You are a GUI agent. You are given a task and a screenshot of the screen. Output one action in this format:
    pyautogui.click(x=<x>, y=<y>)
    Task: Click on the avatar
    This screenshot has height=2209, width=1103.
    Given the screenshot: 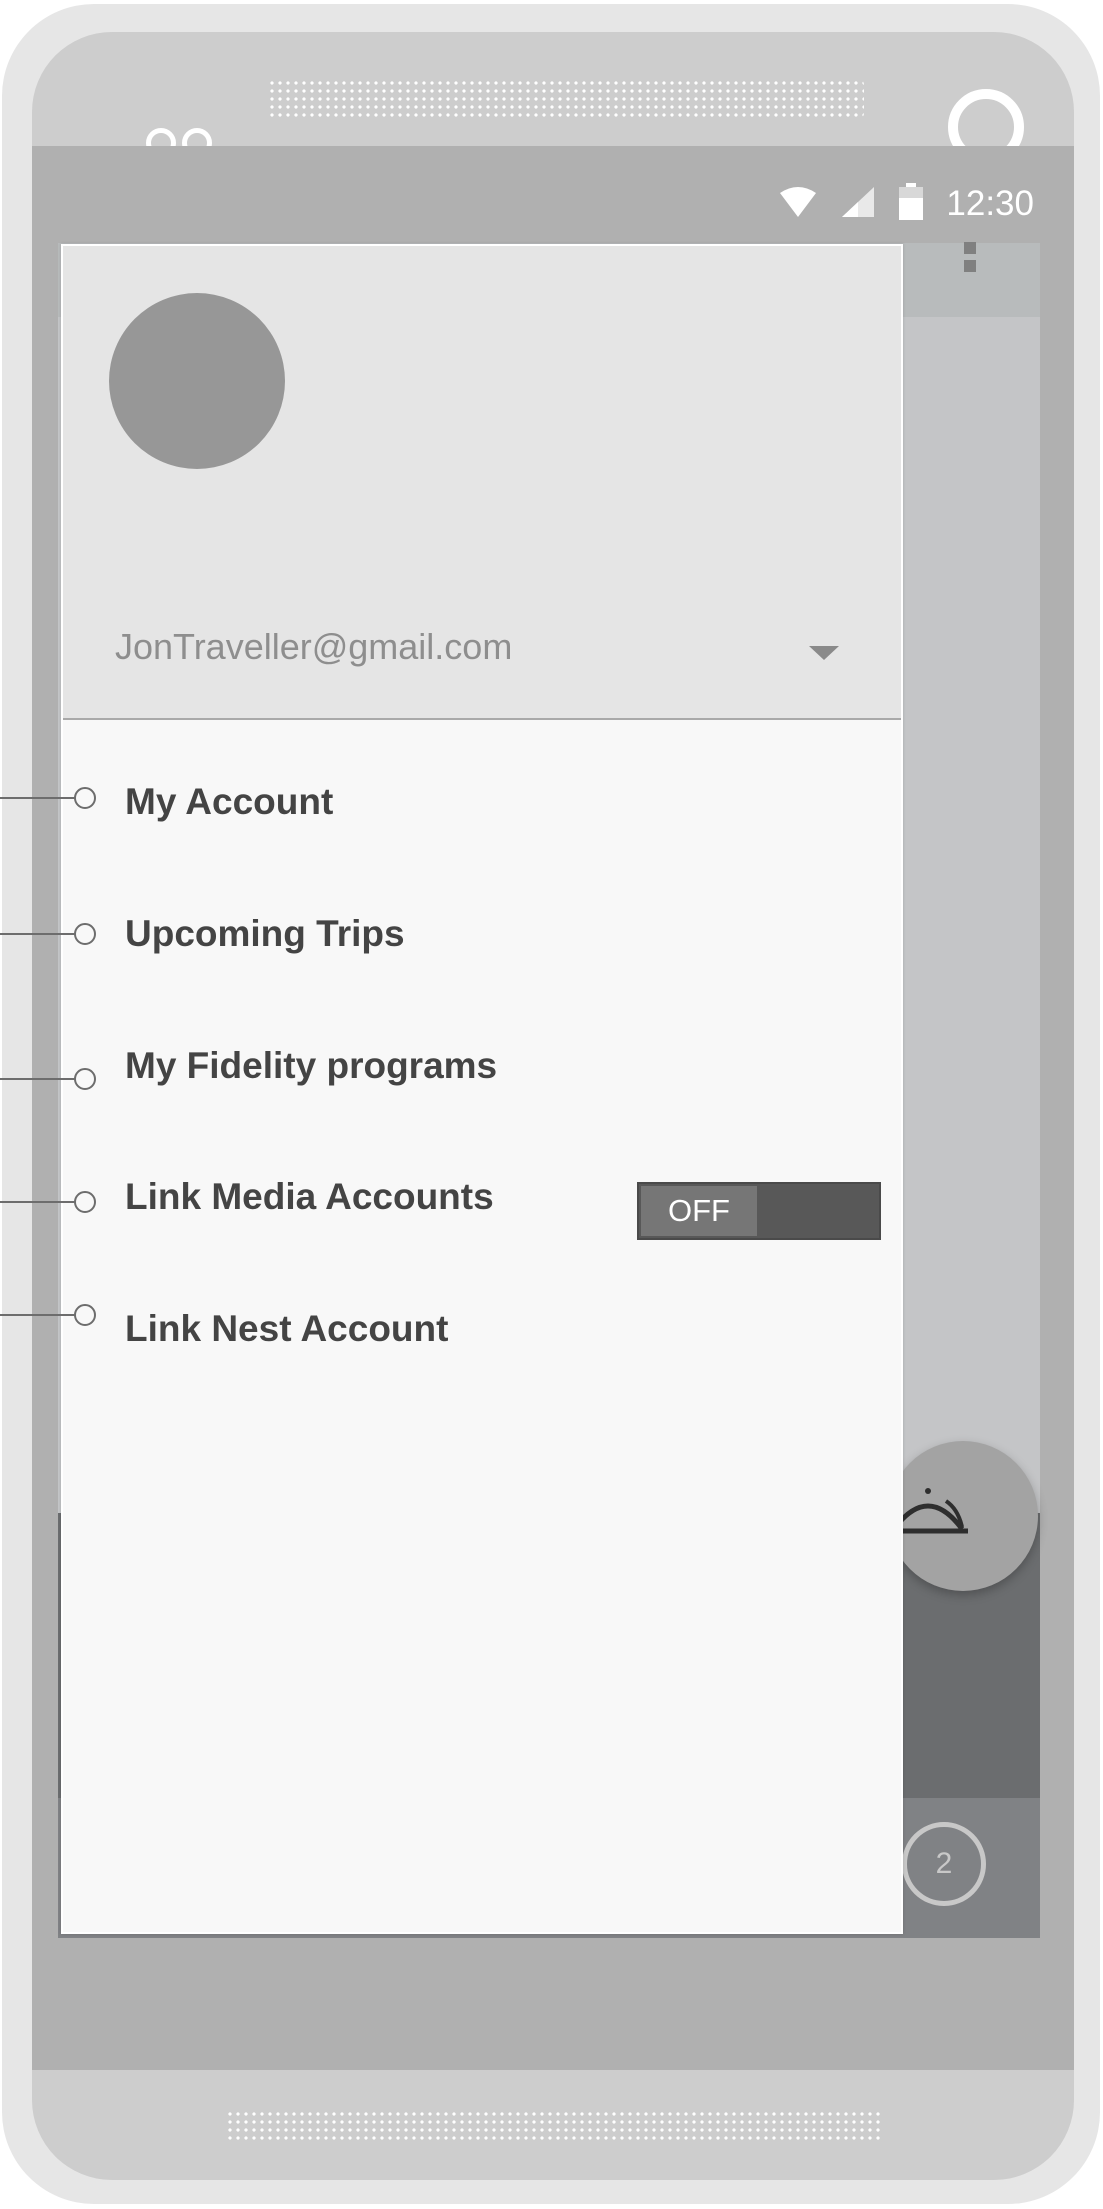 What is the action you would take?
    pyautogui.click(x=197, y=381)
    